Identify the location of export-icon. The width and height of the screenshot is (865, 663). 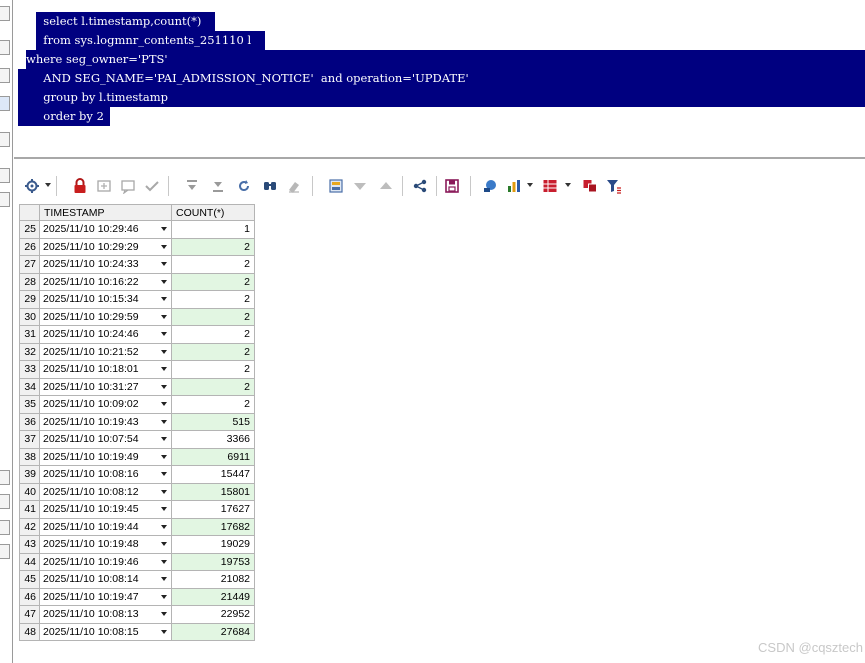
(490, 186).